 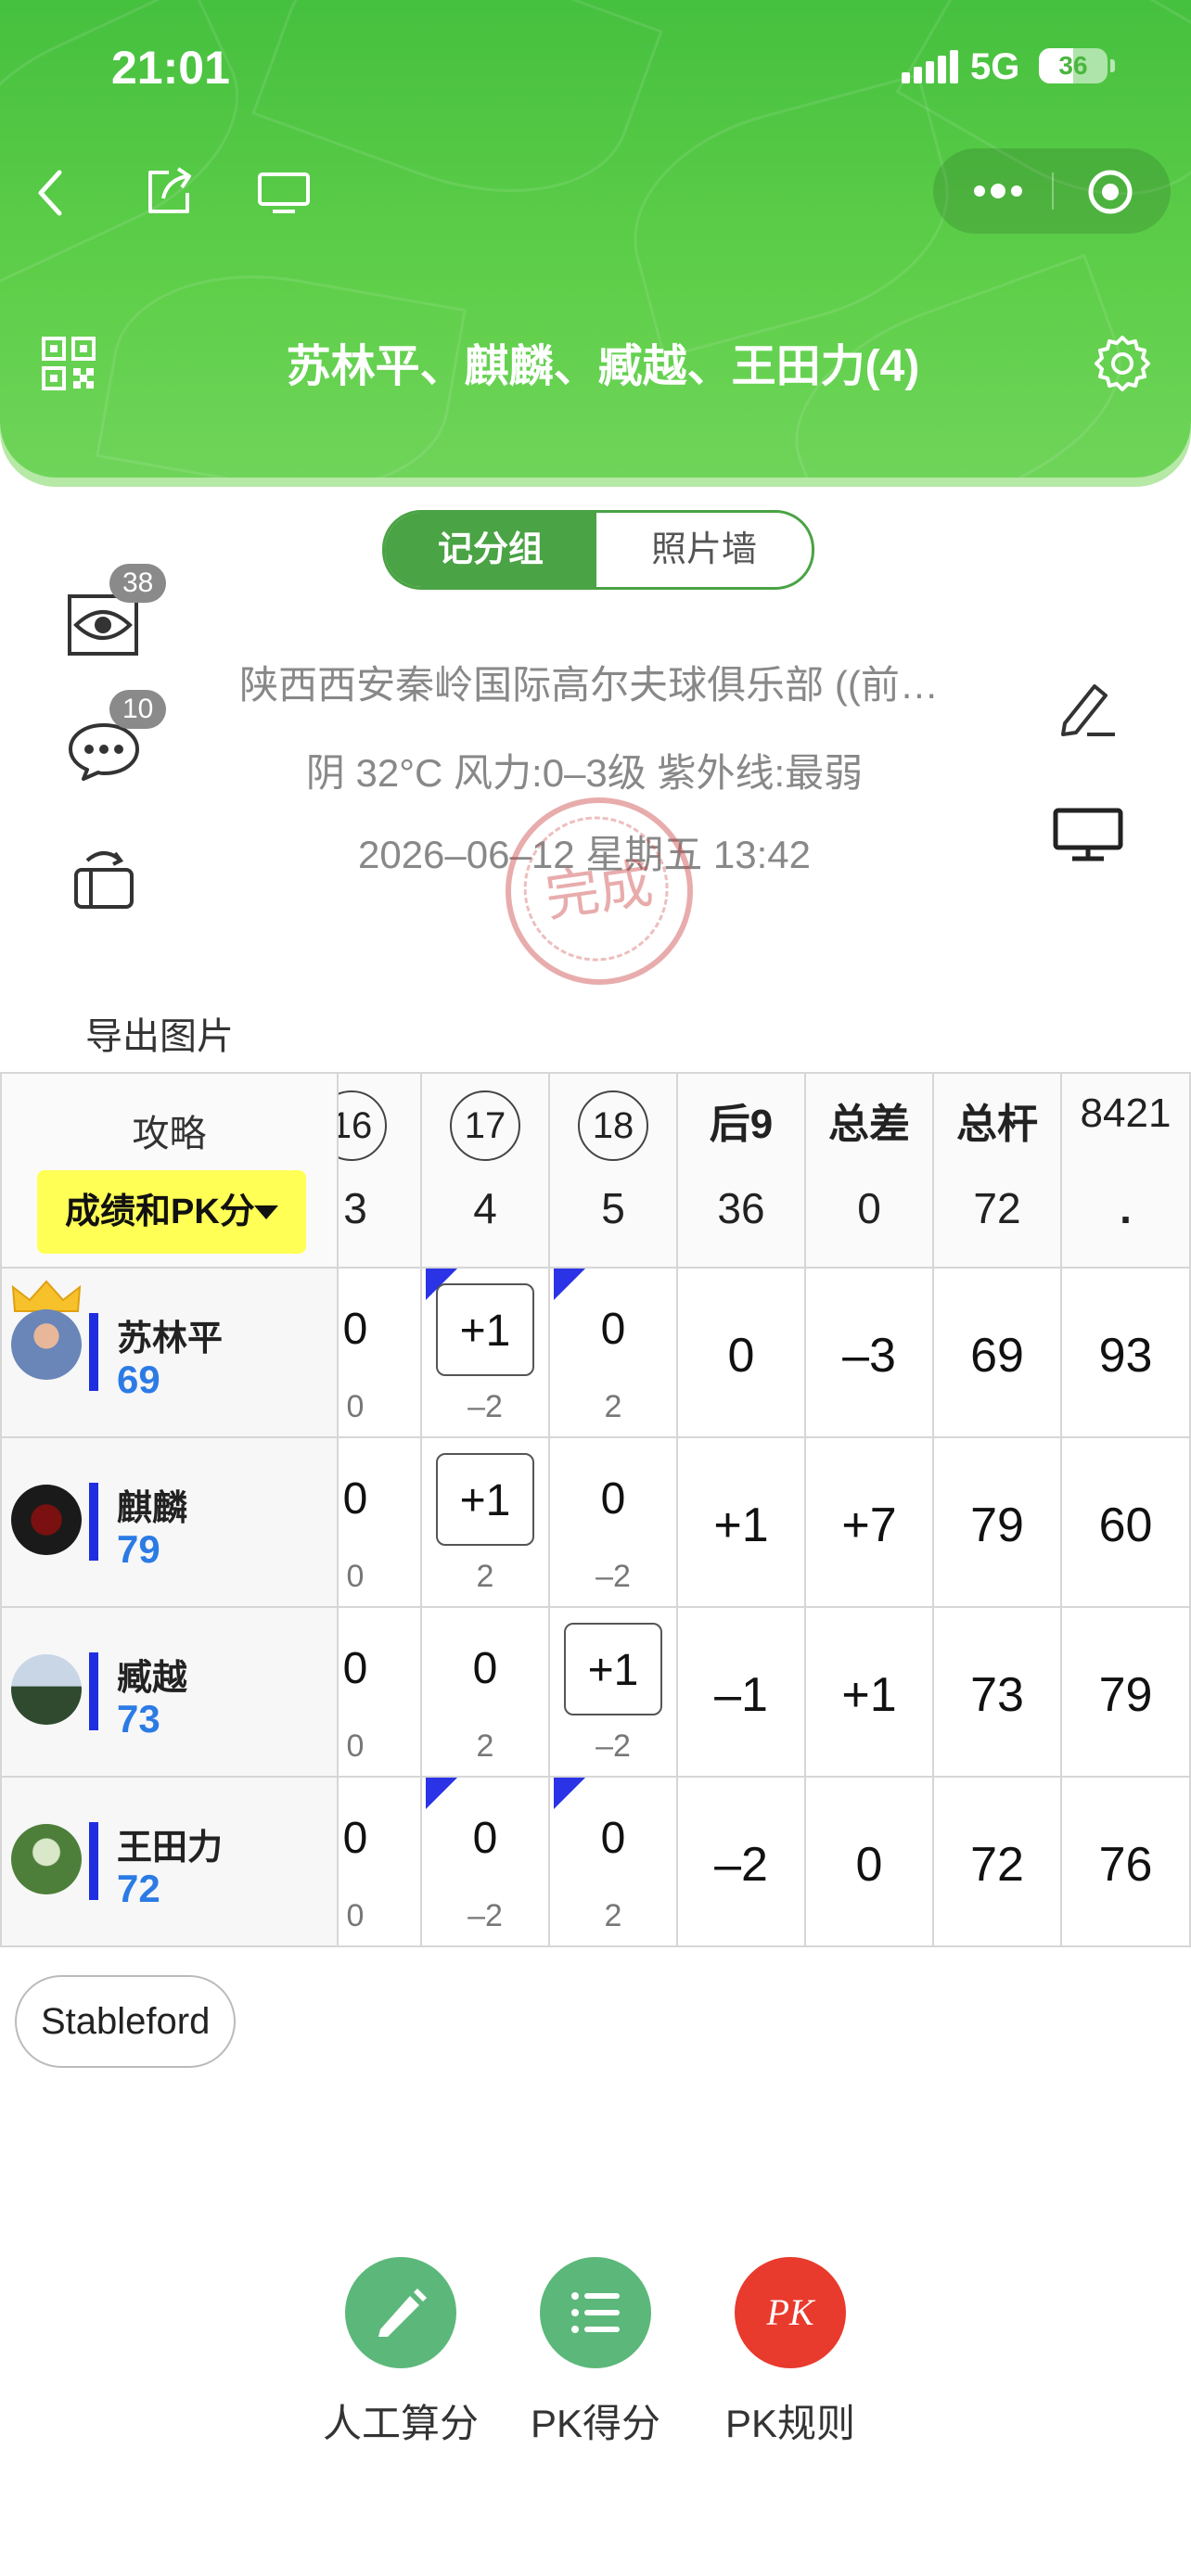 I want to click on pk-rules-button: PK, so click(x=790, y=2312).